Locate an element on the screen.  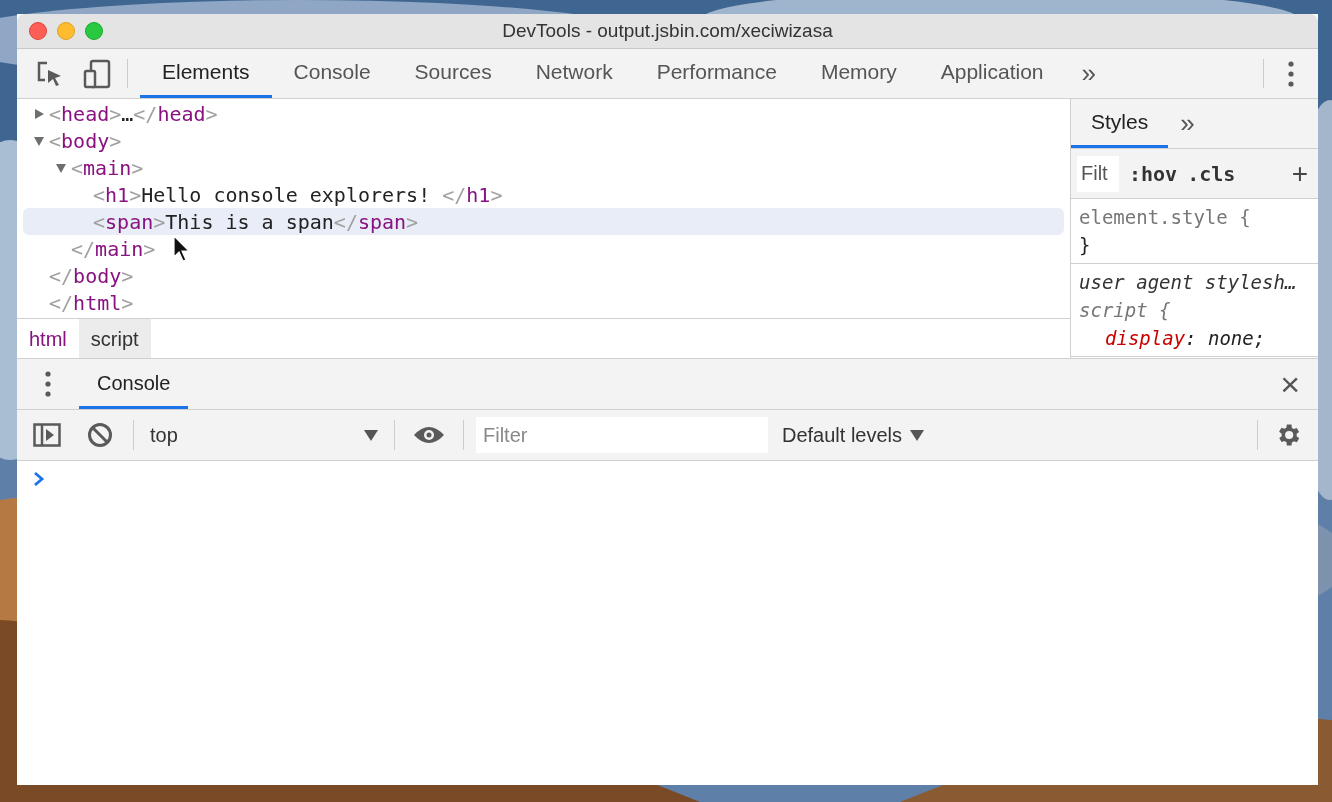
new-rule-button: + is located at coordinates (1299, 173).